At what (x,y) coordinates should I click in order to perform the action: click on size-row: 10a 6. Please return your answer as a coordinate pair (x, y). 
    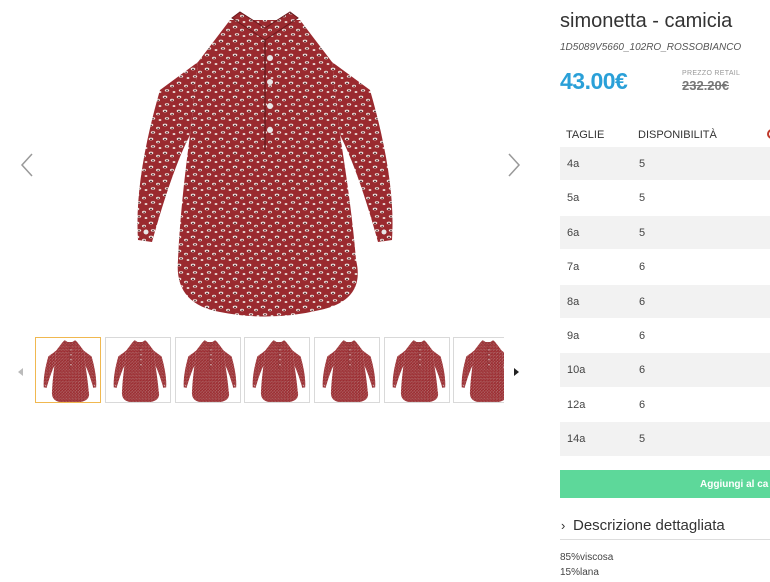
    Looking at the image, I should click on (665, 370).